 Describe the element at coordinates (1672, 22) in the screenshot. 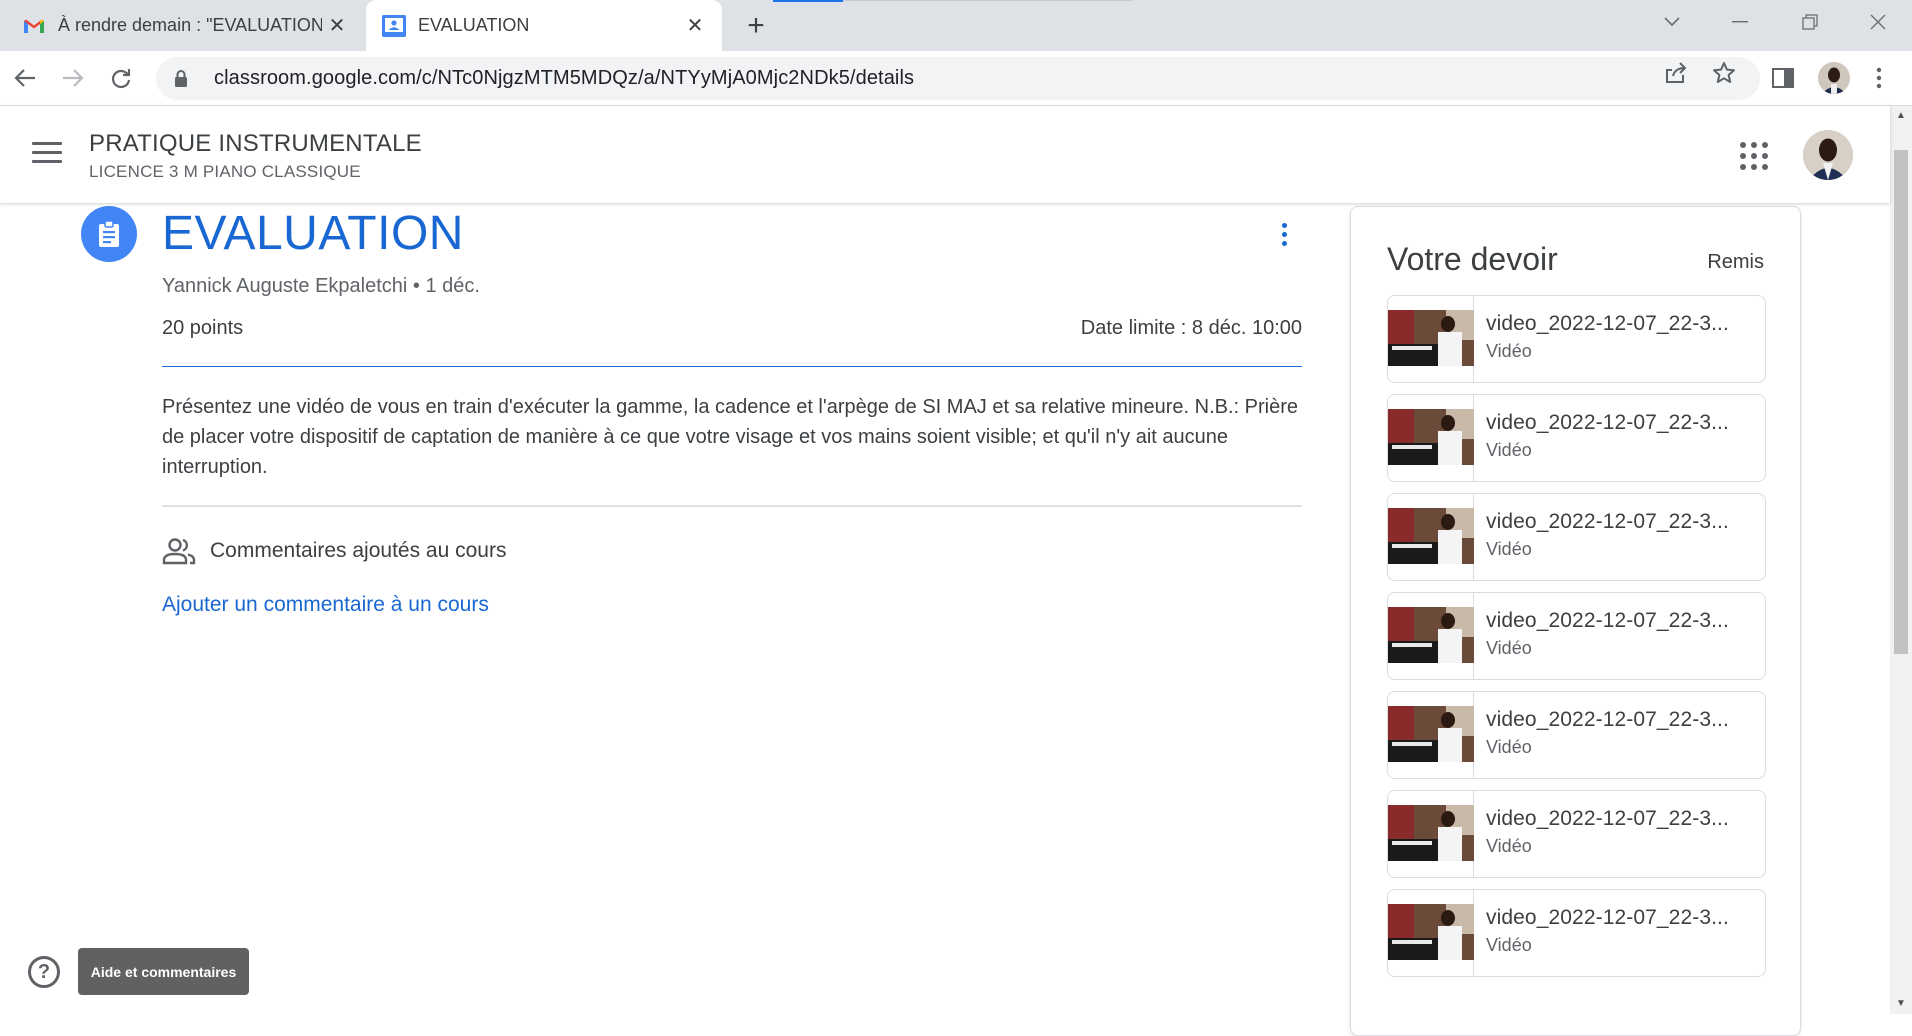

I see `tab-search-icon` at that location.